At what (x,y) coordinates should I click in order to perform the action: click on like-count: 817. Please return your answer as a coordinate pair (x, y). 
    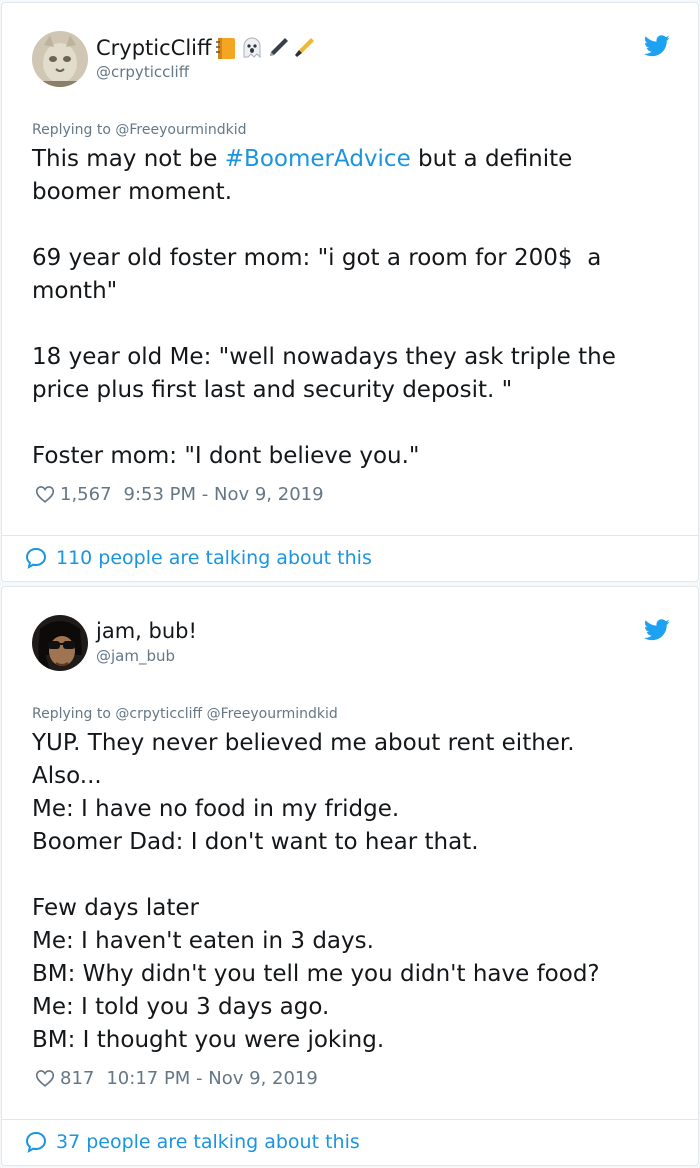
    Looking at the image, I should click on (77, 1078).